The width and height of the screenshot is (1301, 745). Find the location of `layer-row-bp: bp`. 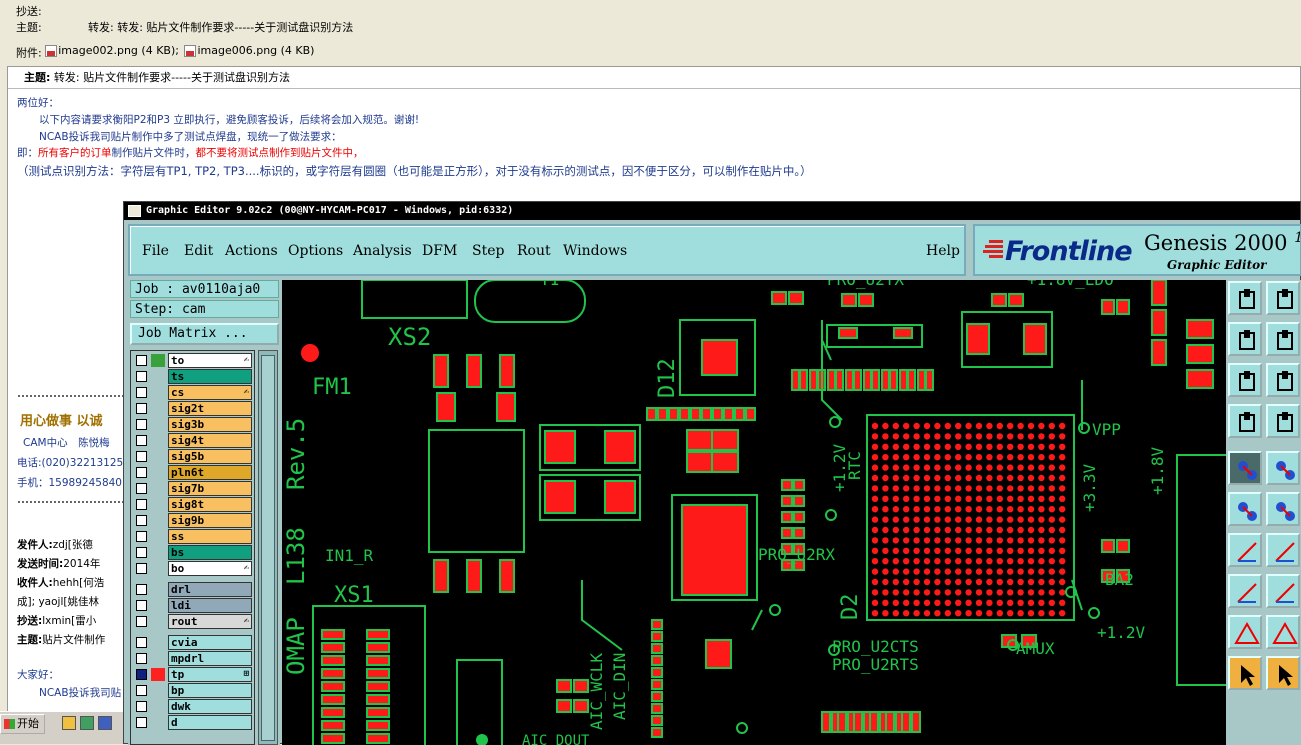

layer-row-bp: bp is located at coordinates (193, 690).